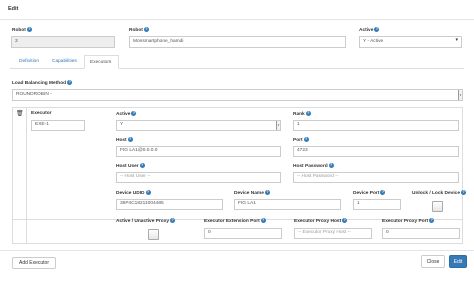 The width and height of the screenshot is (474, 303). I want to click on device-udid-label-text: Device UDID, so click(130, 193).